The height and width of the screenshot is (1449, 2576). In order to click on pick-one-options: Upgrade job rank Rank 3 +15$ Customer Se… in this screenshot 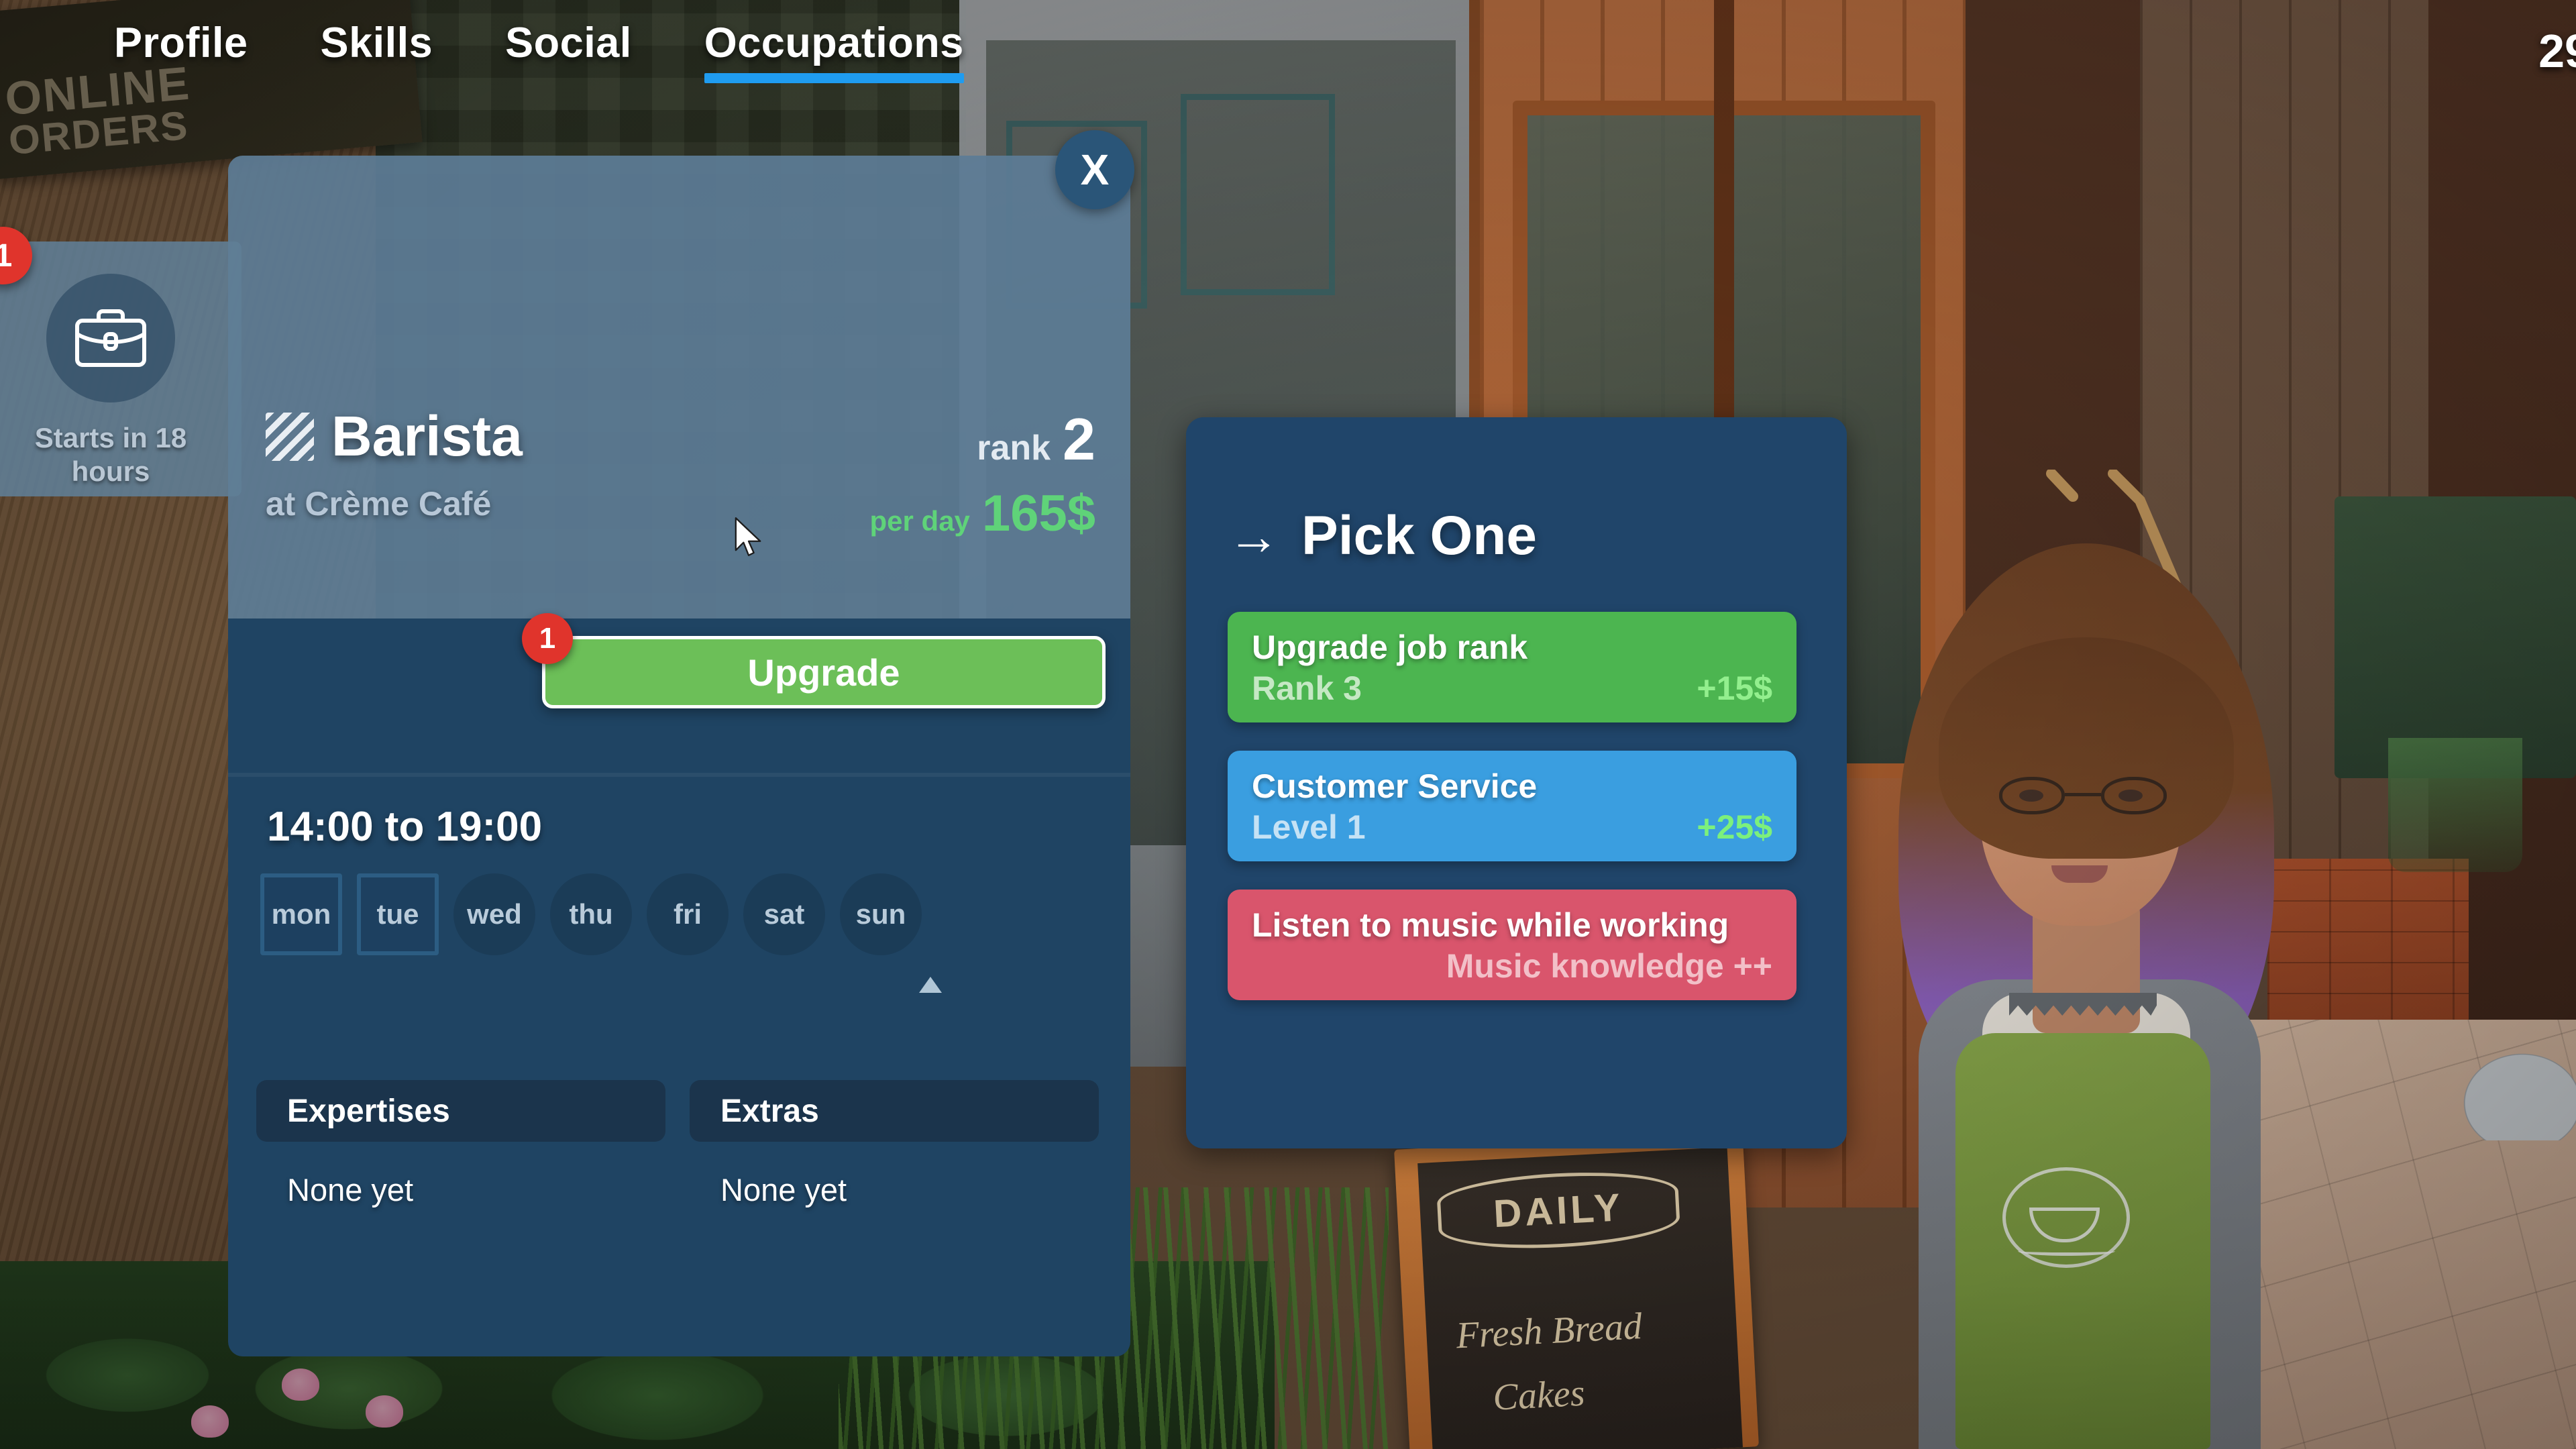, I will do `click(1512, 806)`.